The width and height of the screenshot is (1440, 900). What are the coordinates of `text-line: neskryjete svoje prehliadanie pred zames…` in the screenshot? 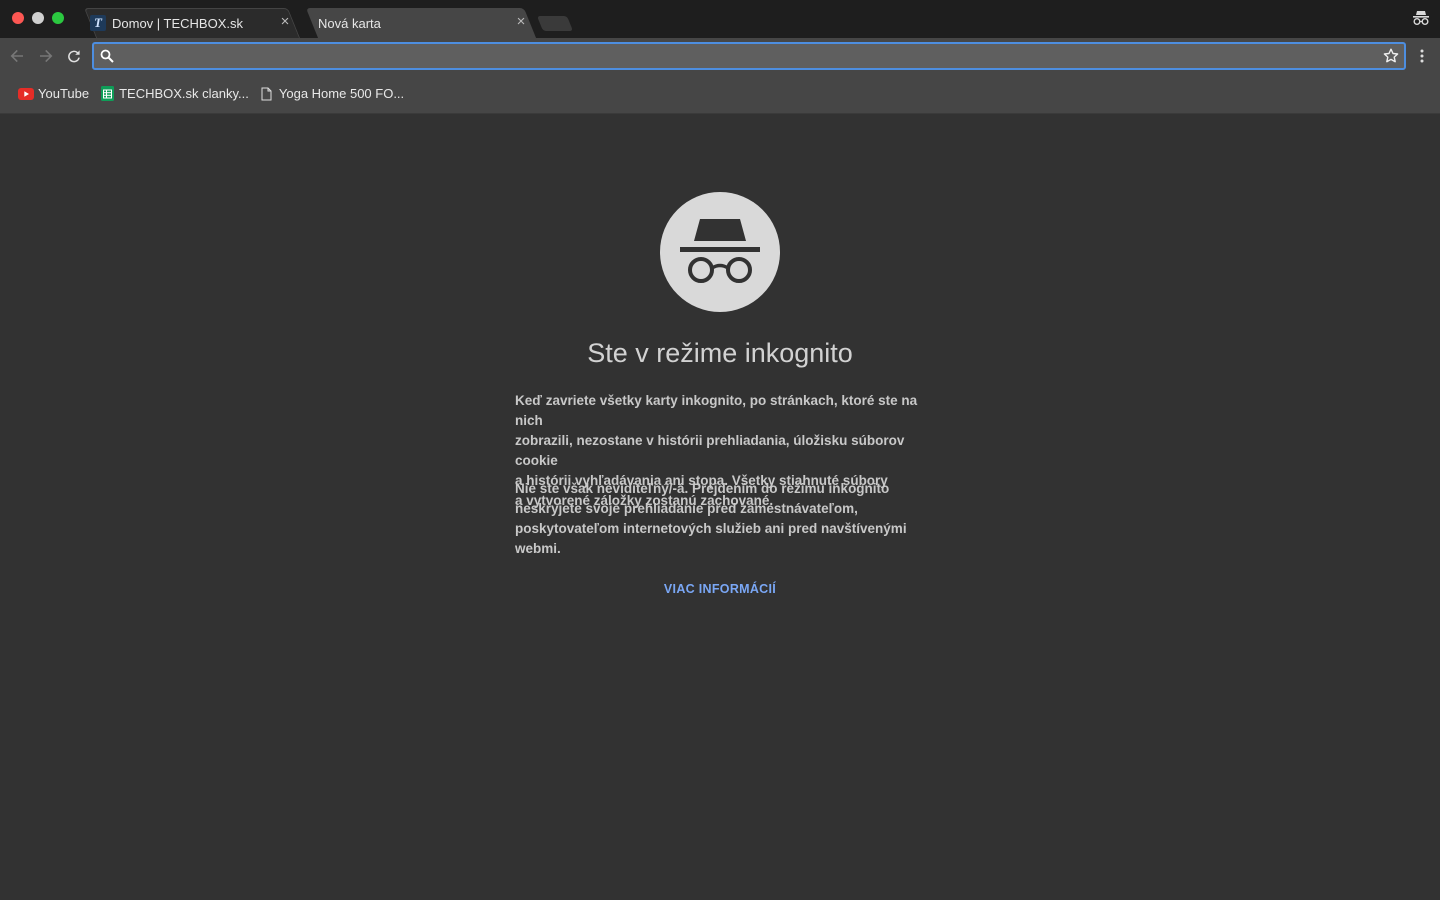 It's located at (686, 508).